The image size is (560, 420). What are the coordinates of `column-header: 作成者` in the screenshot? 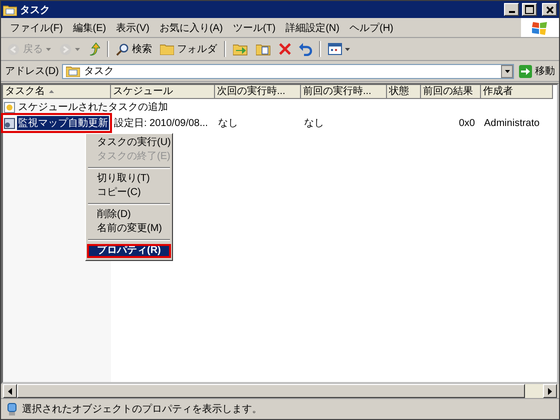 It's located at (517, 92).